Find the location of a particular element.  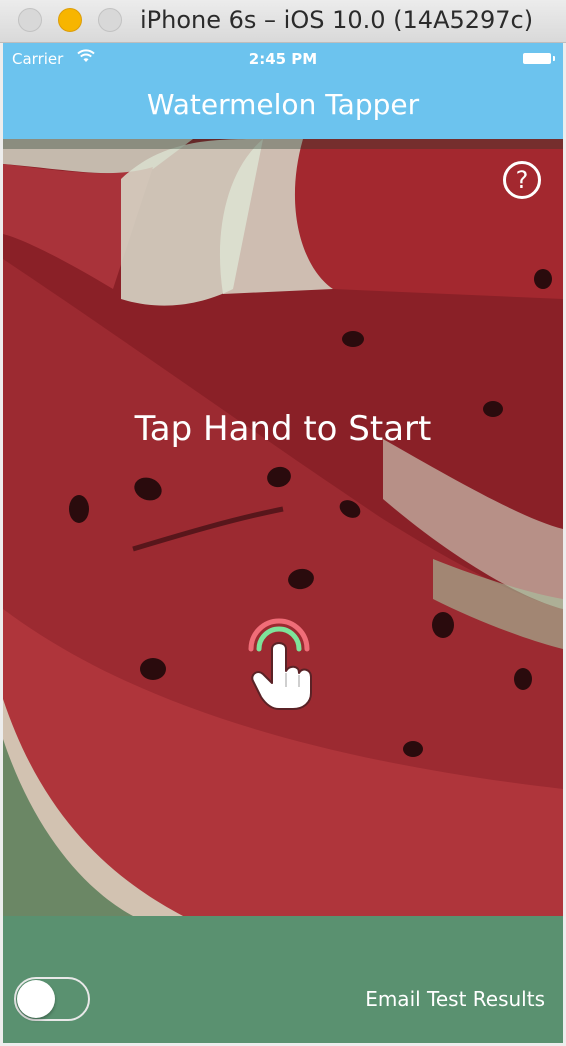

nav-title: Watermelon Tapper is located at coordinates (283, 104).